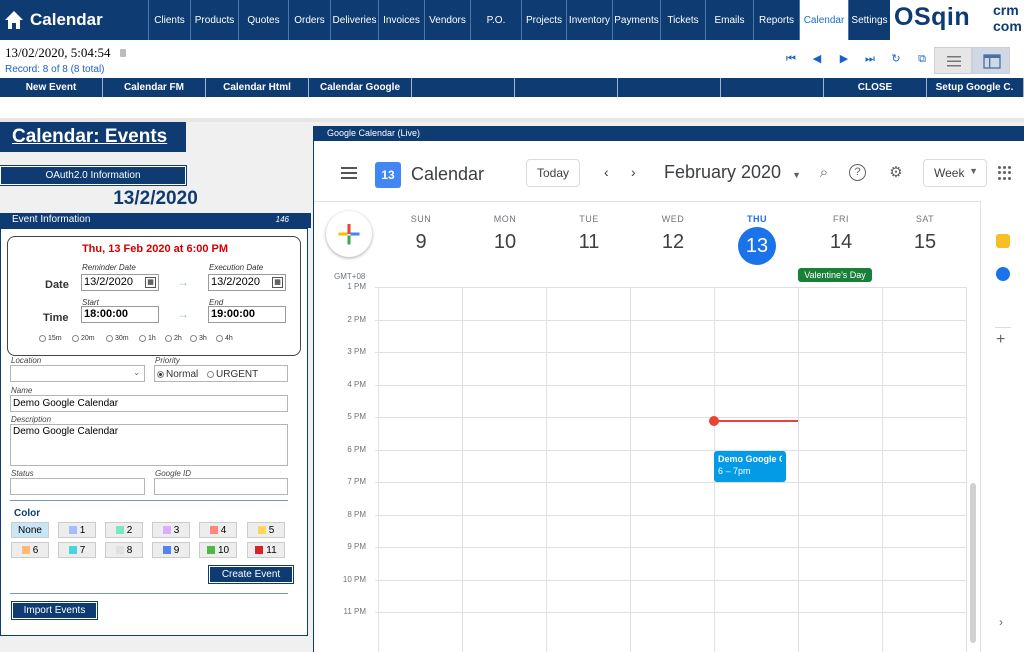  I want to click on previous-week-icon: ‹, so click(606, 172).